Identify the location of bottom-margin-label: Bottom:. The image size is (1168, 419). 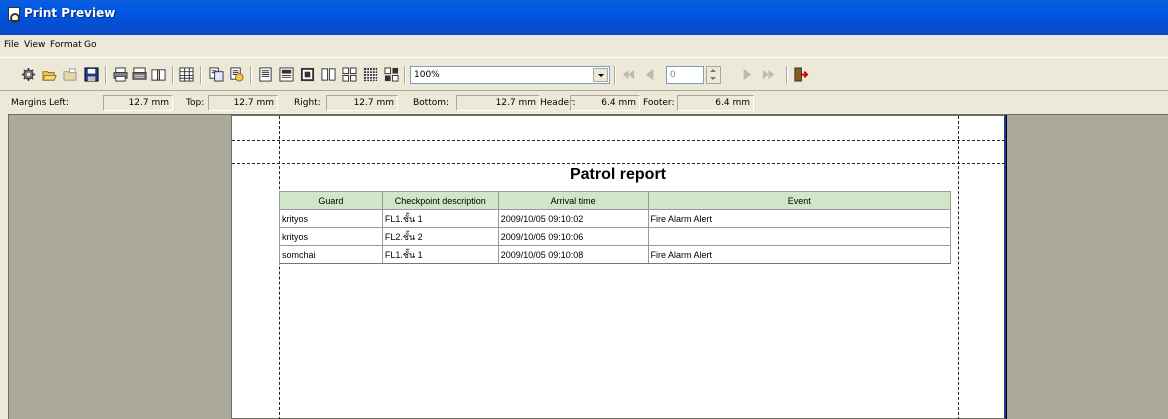
(431, 103).